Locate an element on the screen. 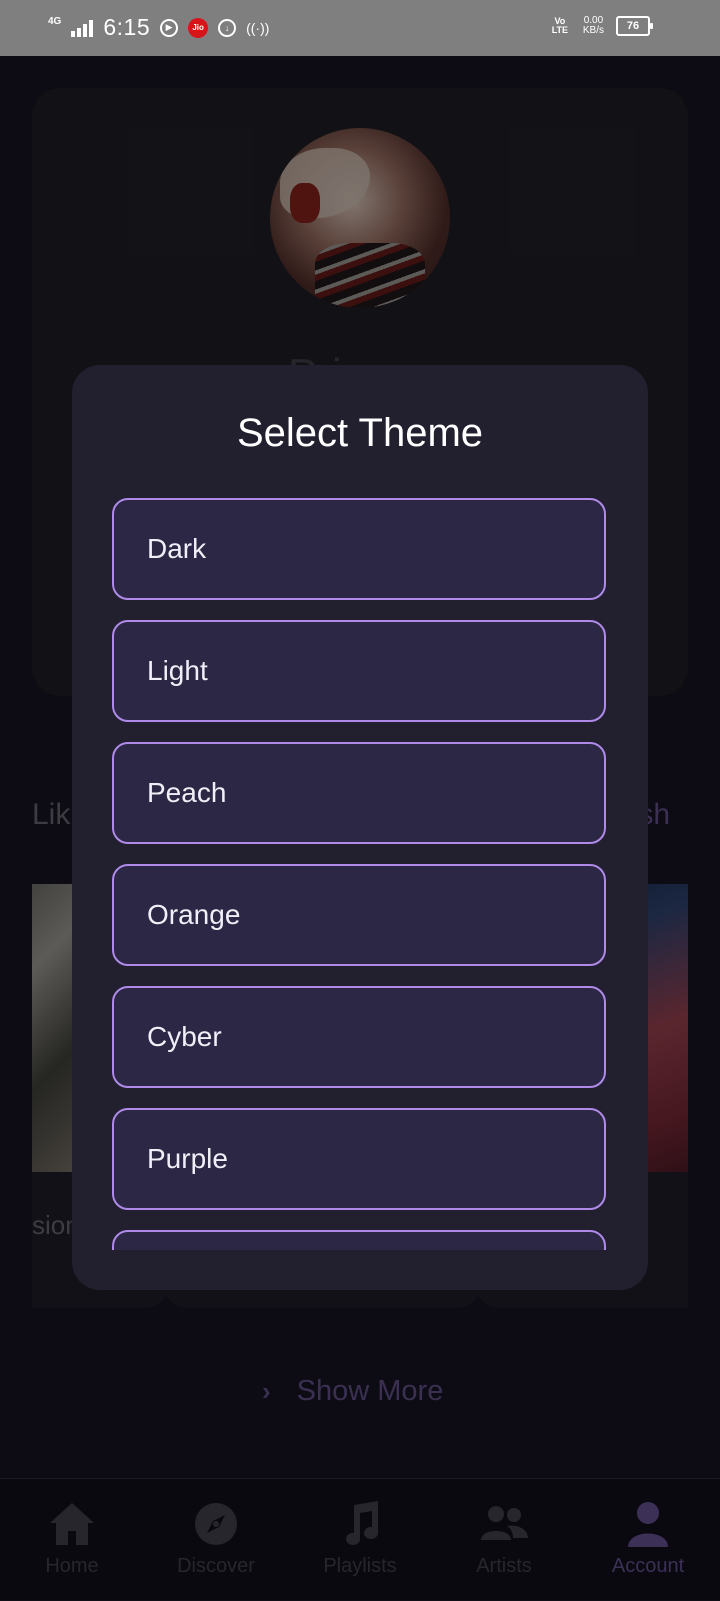  clock: 6:15 is located at coordinates (127, 27).